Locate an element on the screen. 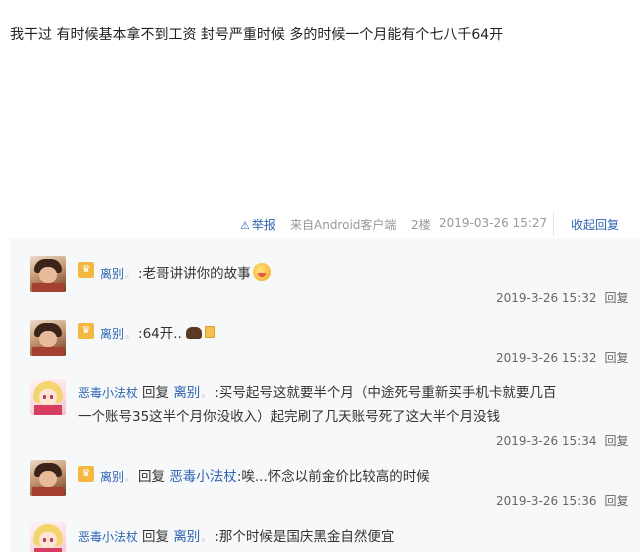 This screenshot has height=552, width=640. post-content: 我干过 有时候基本拿不到工资 封号严重时候 多的时候一个月能有个七八千64开 is located at coordinates (257, 35).